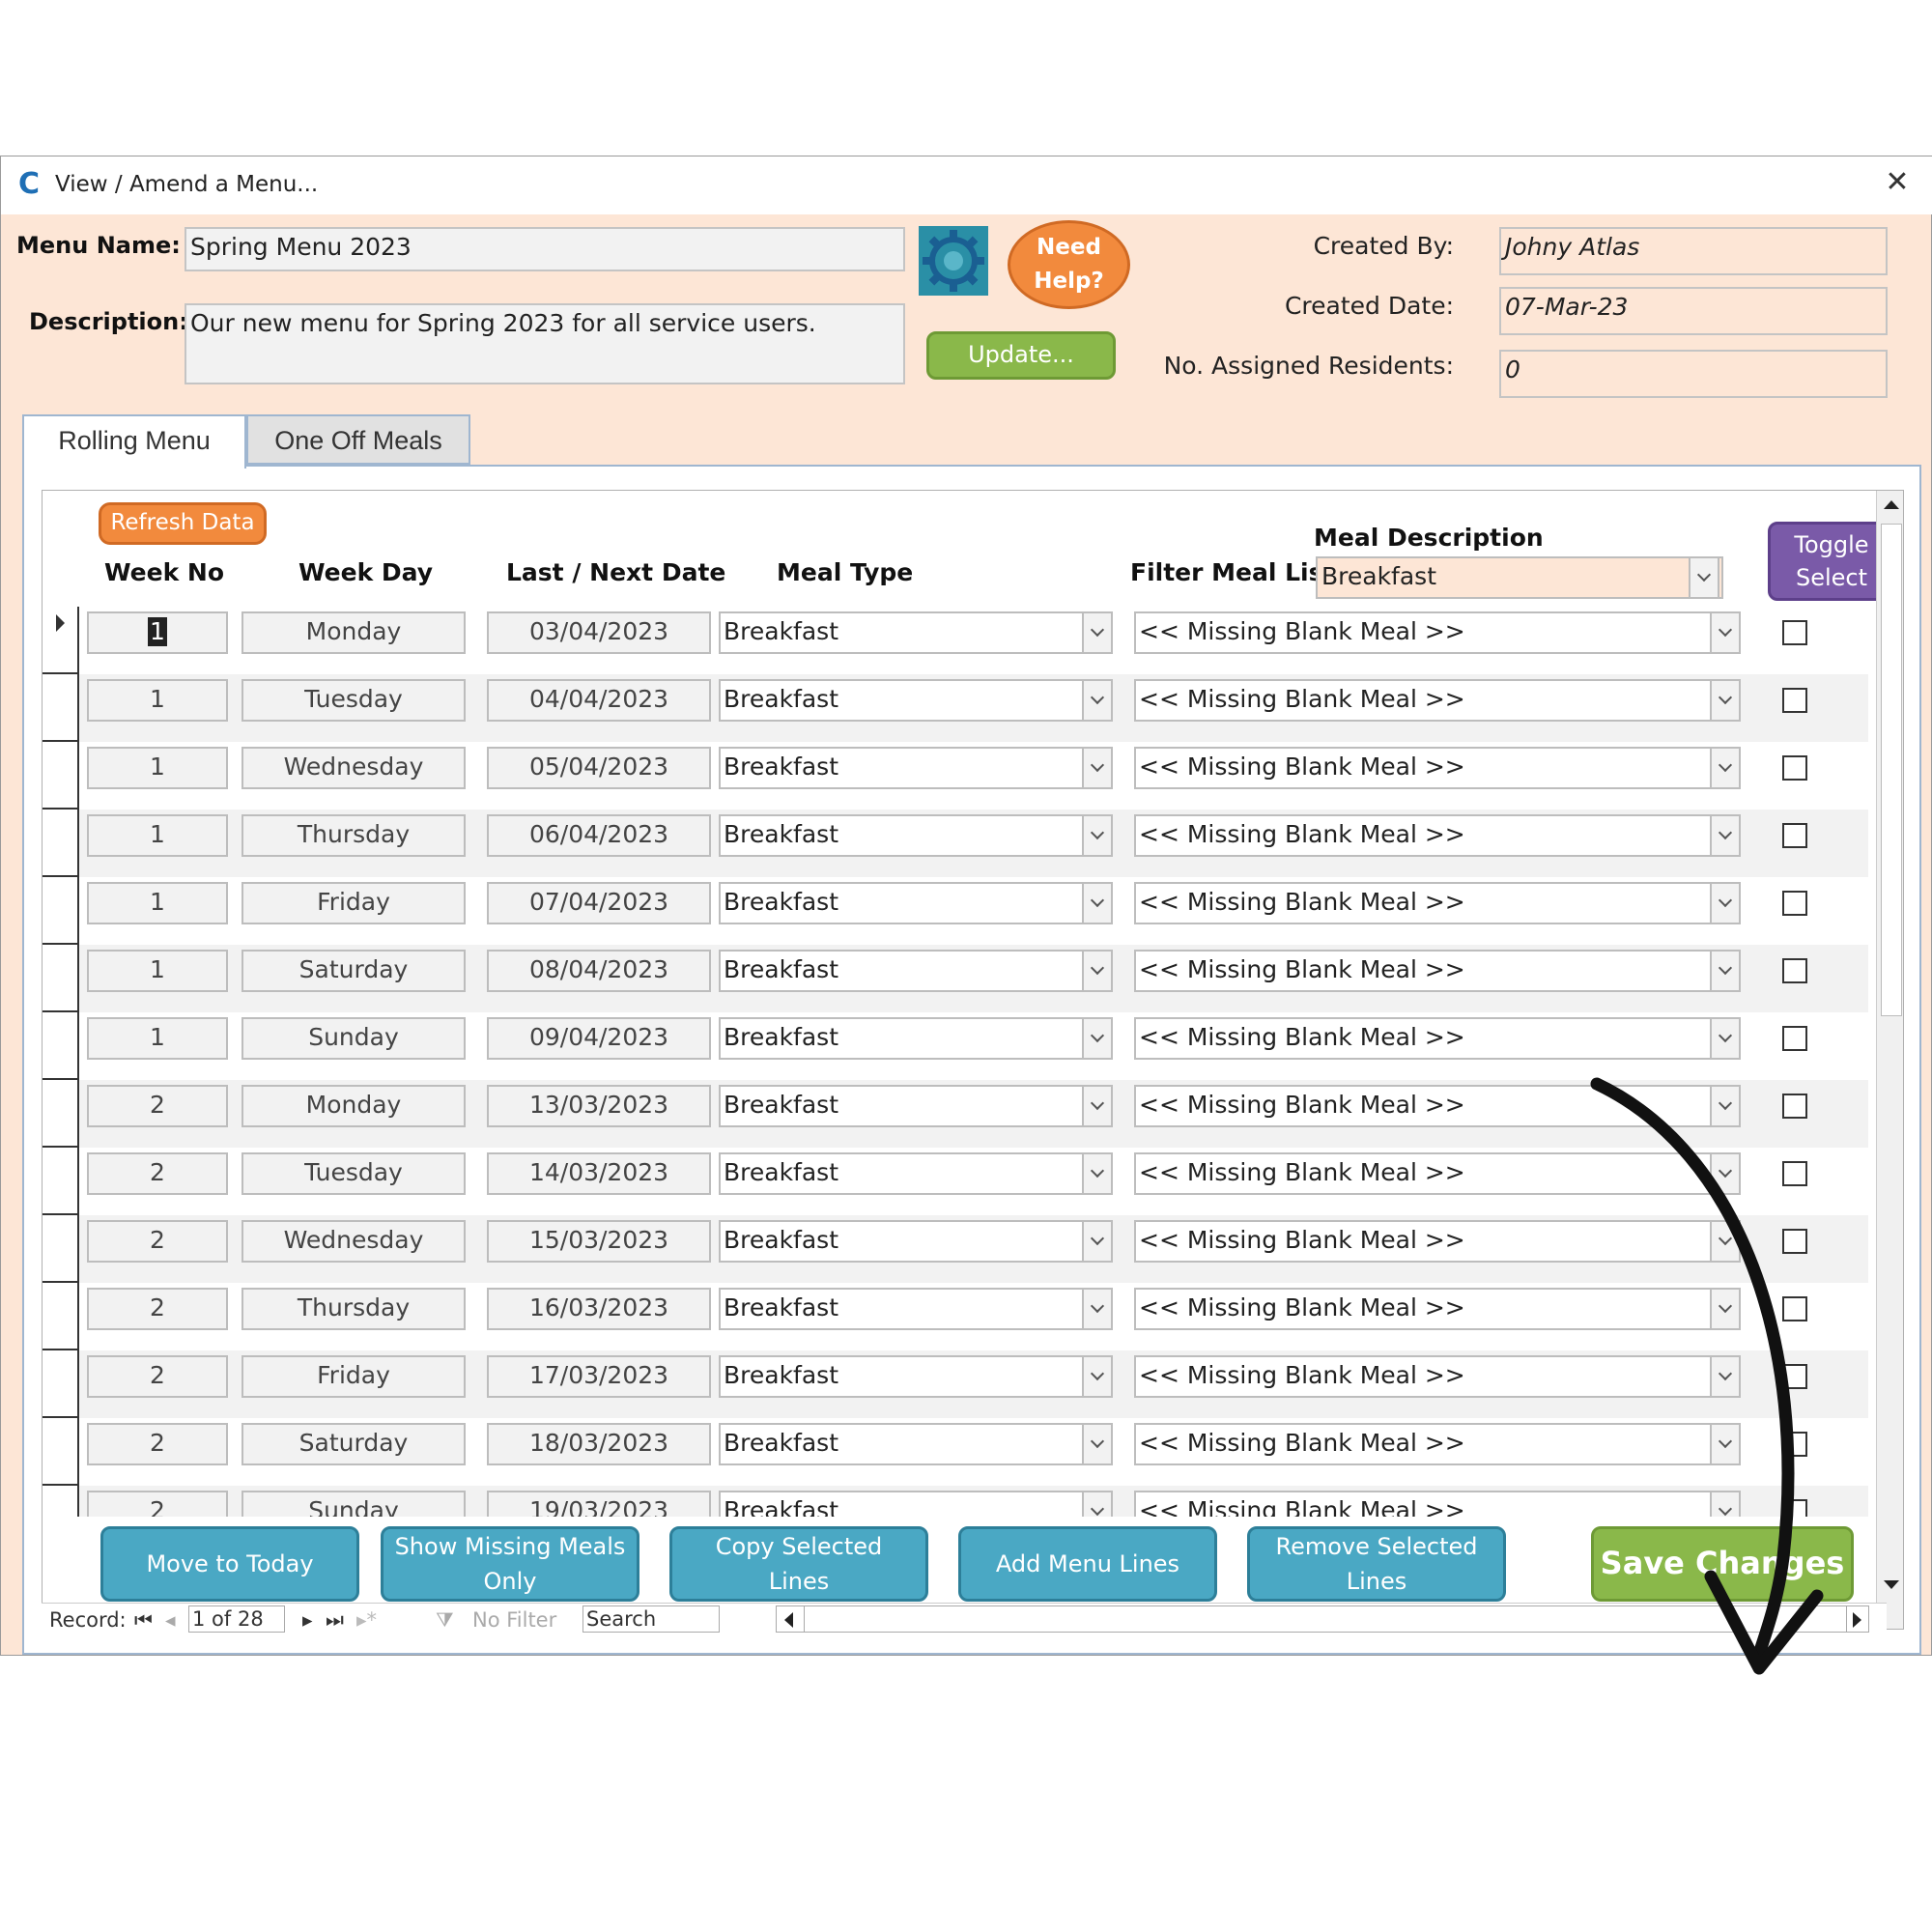 This screenshot has height=1932, width=1932. I want to click on new-record-icon: ▸*, so click(366, 1620).